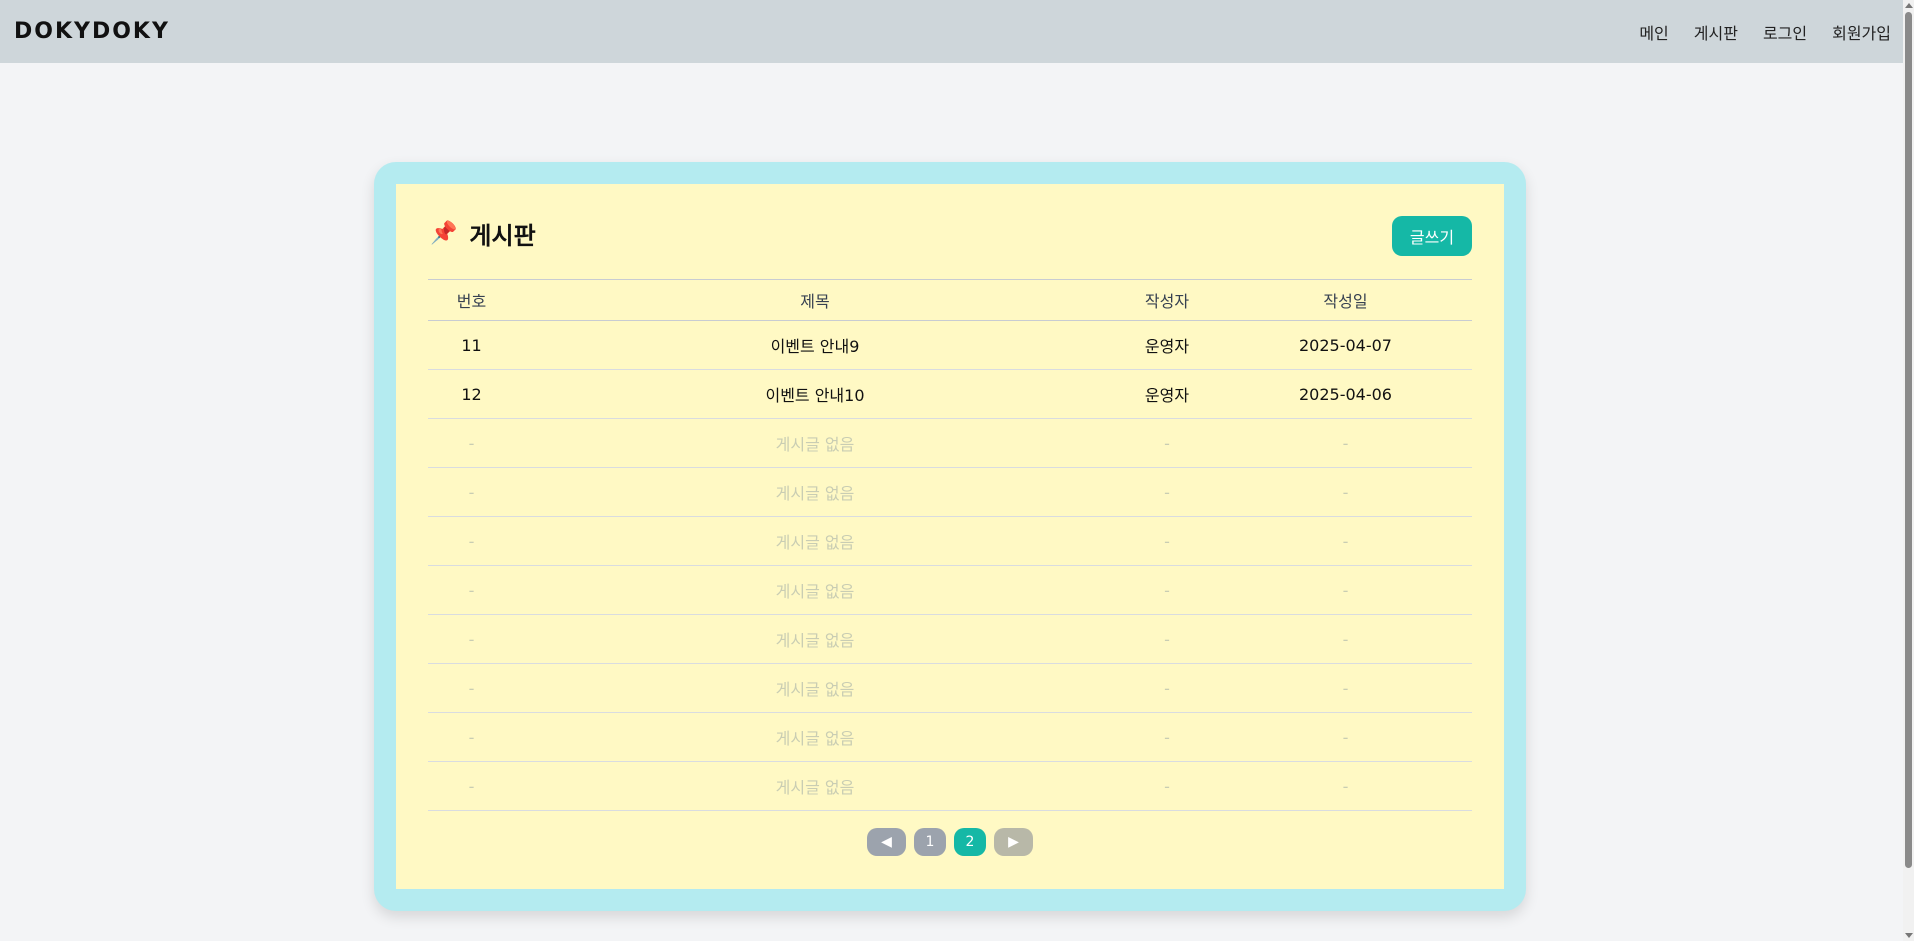 The height and width of the screenshot is (941, 1914). Describe the element at coordinates (1716, 32) in the screenshot. I see `nav-board: 게시판` at that location.